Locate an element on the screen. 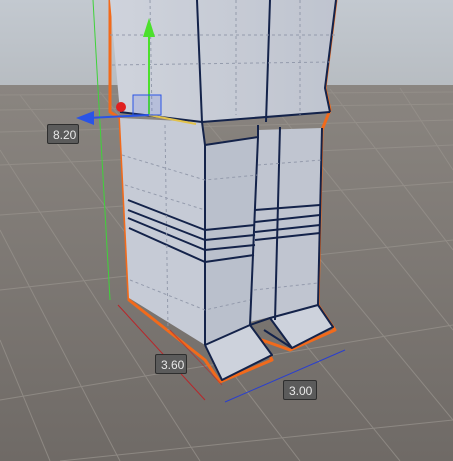  xy-plane-handle-icon is located at coordinates (147, 105).